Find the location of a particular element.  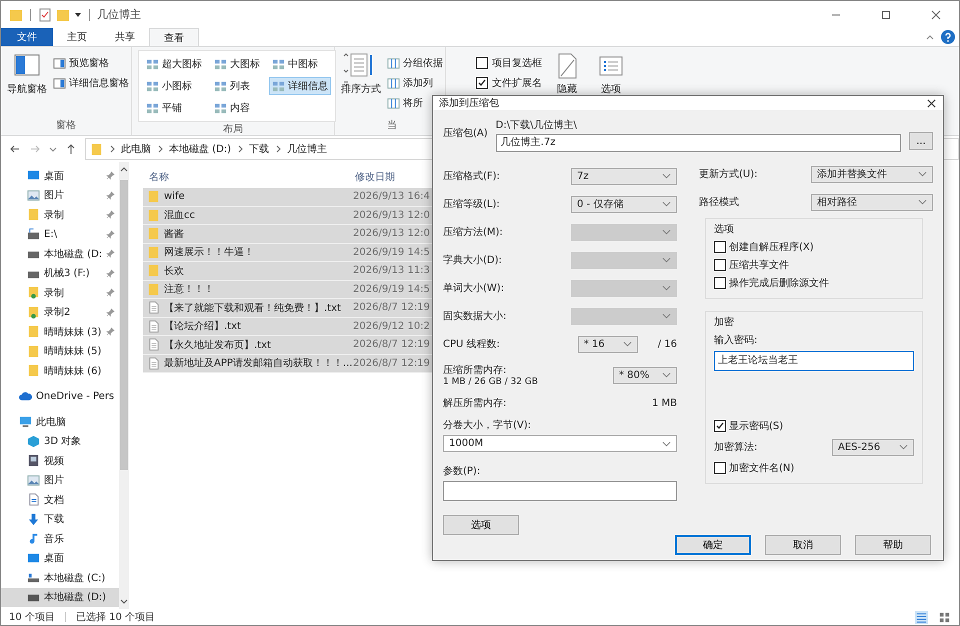

nav-item: 录制2 is located at coordinates (60, 312).